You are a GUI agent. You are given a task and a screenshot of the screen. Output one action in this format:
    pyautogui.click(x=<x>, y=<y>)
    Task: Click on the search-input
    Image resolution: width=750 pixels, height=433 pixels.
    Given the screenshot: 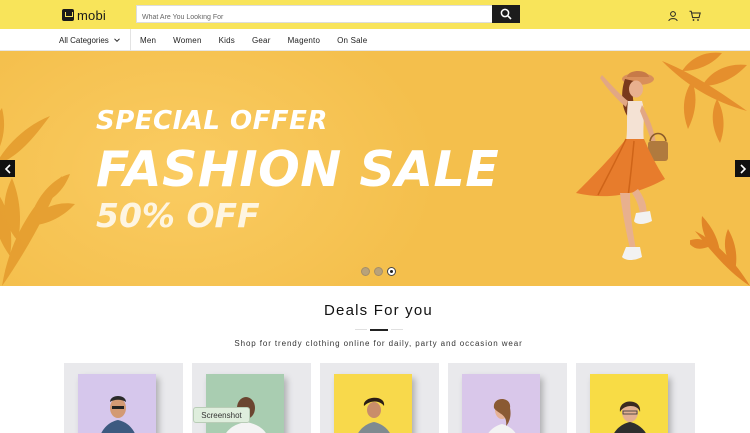 What is the action you would take?
    pyautogui.click(x=313, y=17)
    